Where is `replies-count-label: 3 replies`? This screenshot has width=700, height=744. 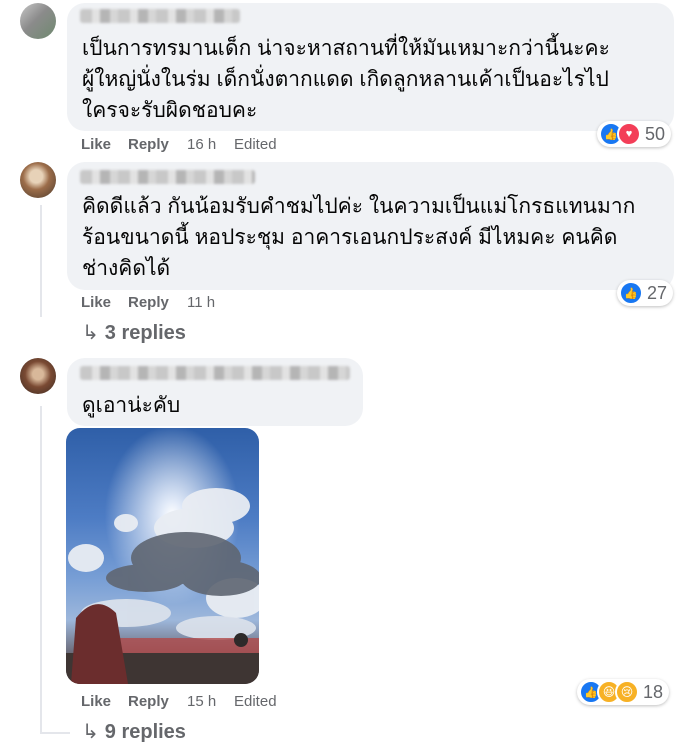
replies-count-label: 3 replies is located at coordinates (145, 333).